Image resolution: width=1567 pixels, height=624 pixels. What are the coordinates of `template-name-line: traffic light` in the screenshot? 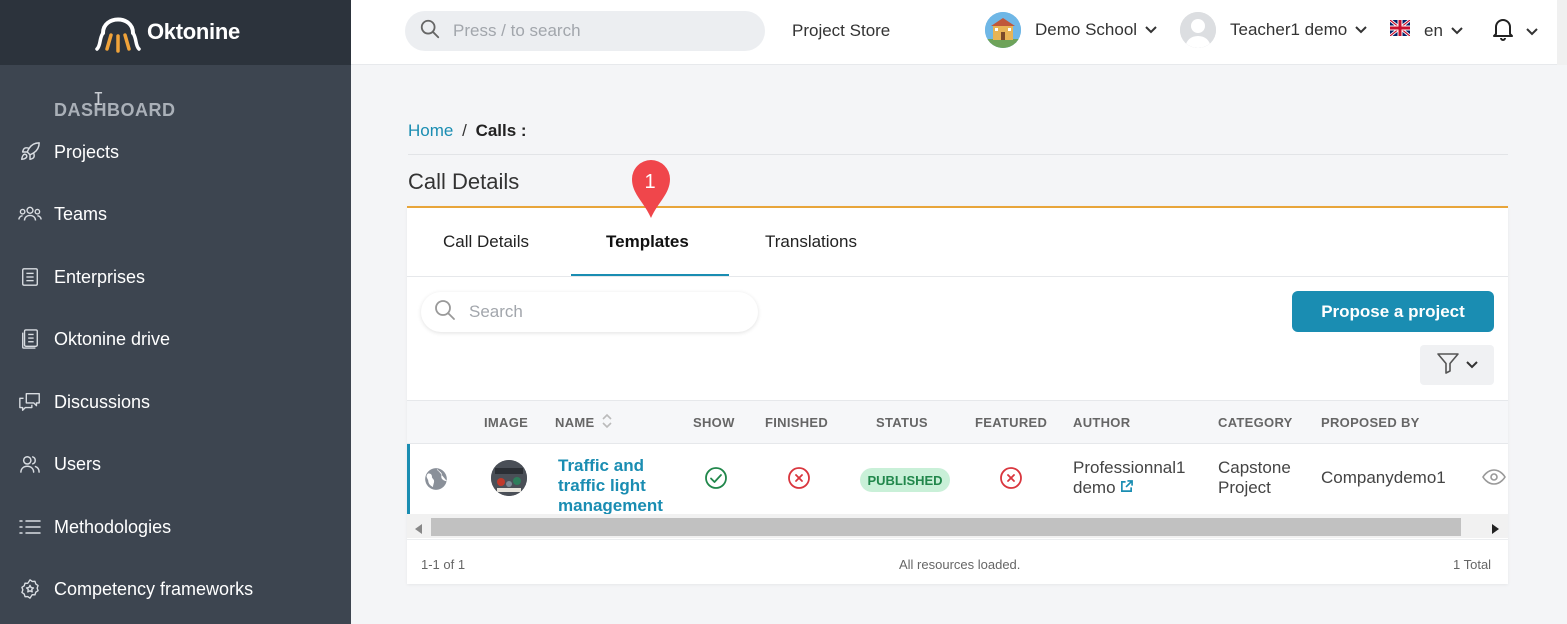 It's located at (602, 485).